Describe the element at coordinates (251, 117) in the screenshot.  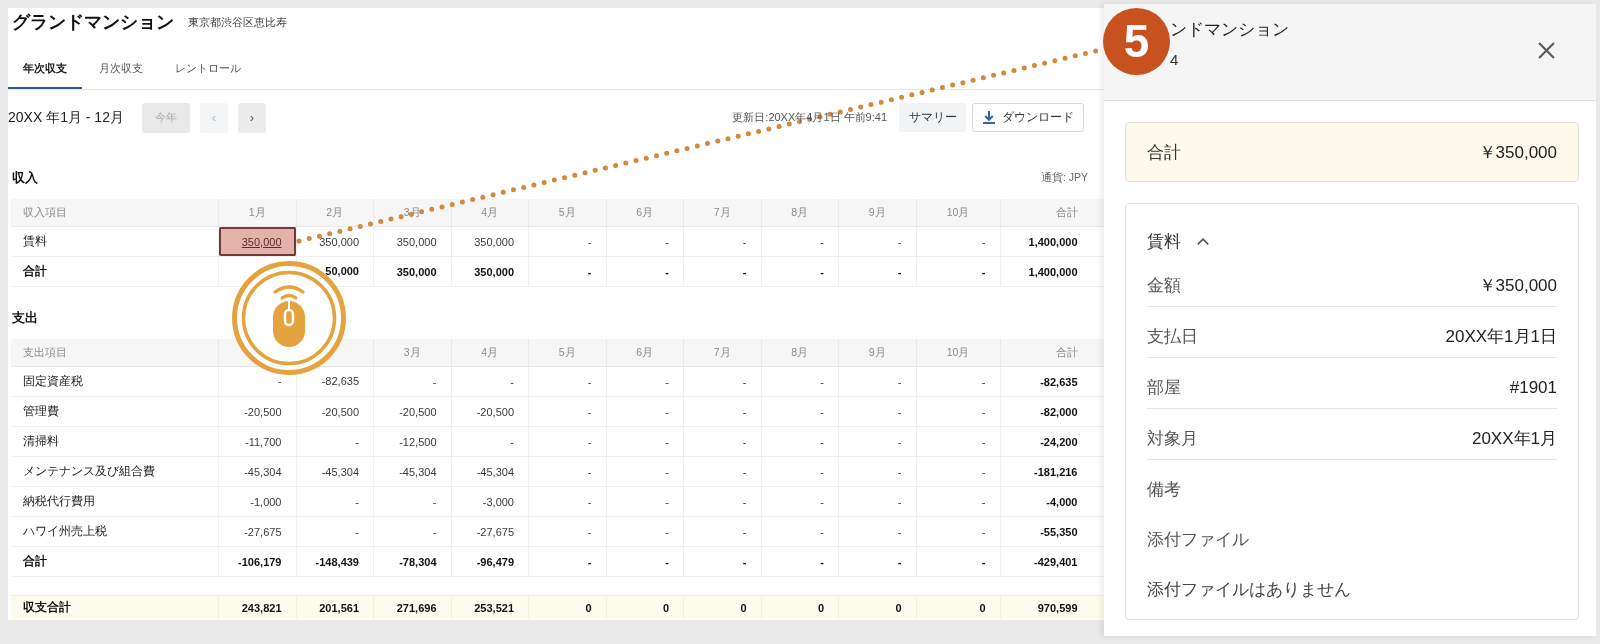
I see `next-button: ›` at that location.